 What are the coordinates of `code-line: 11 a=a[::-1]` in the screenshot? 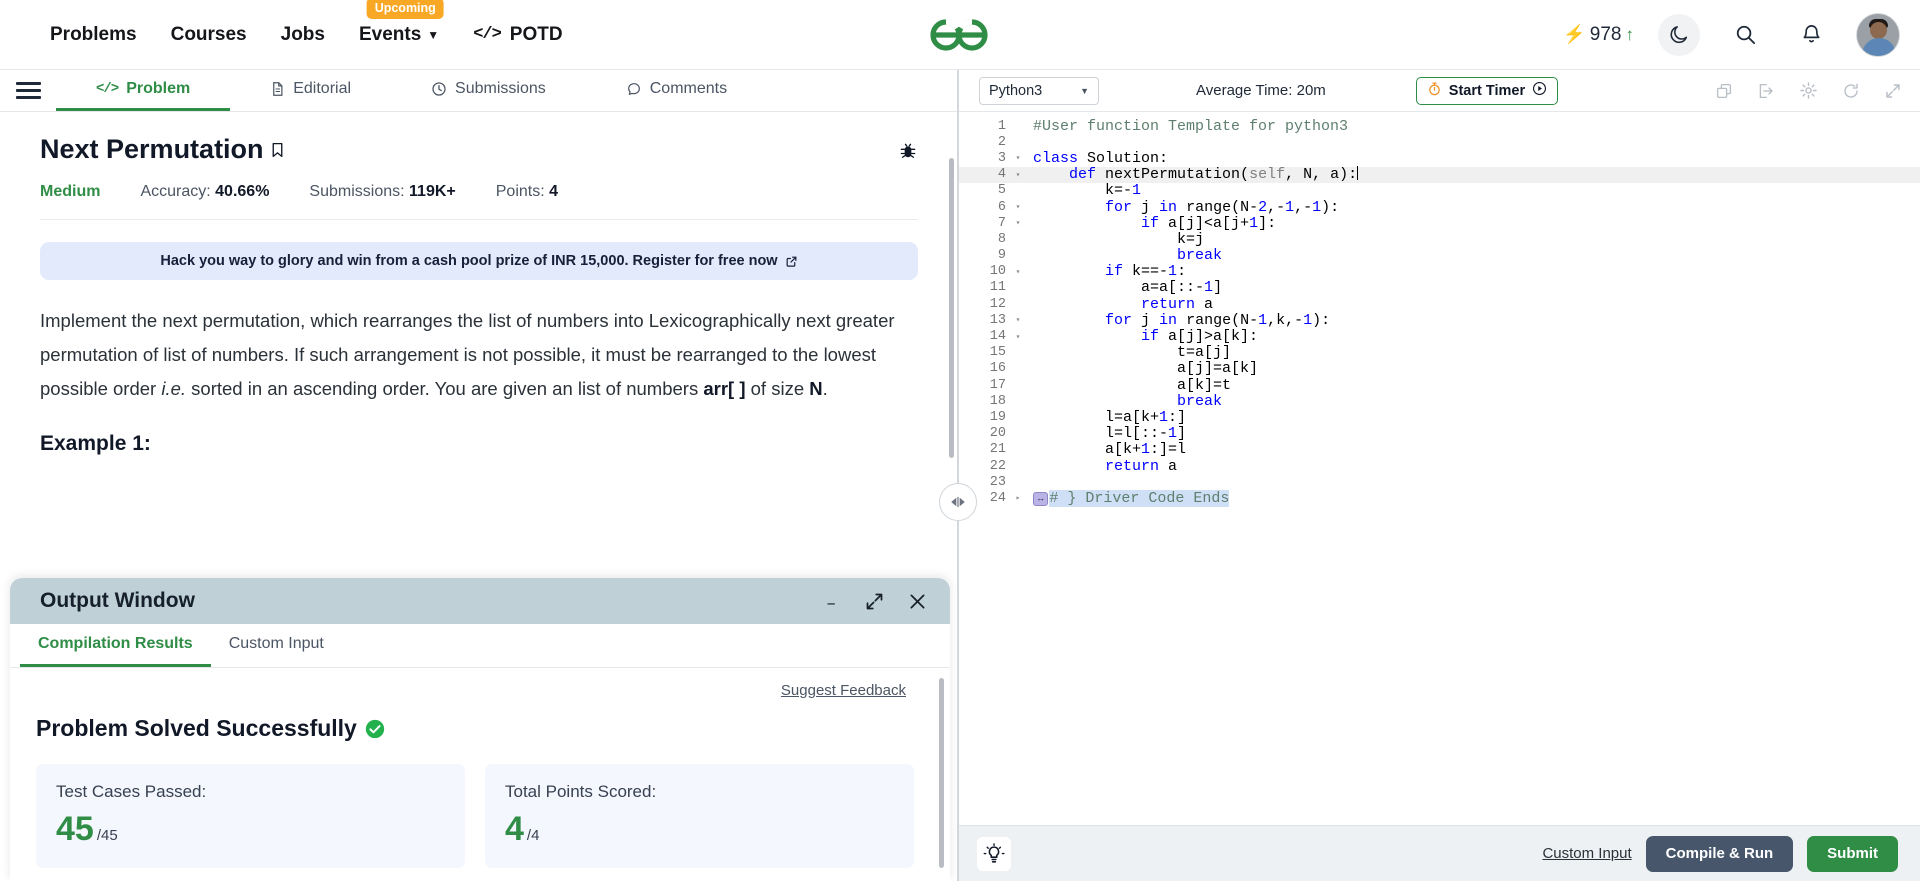 It's located at (1439, 287).